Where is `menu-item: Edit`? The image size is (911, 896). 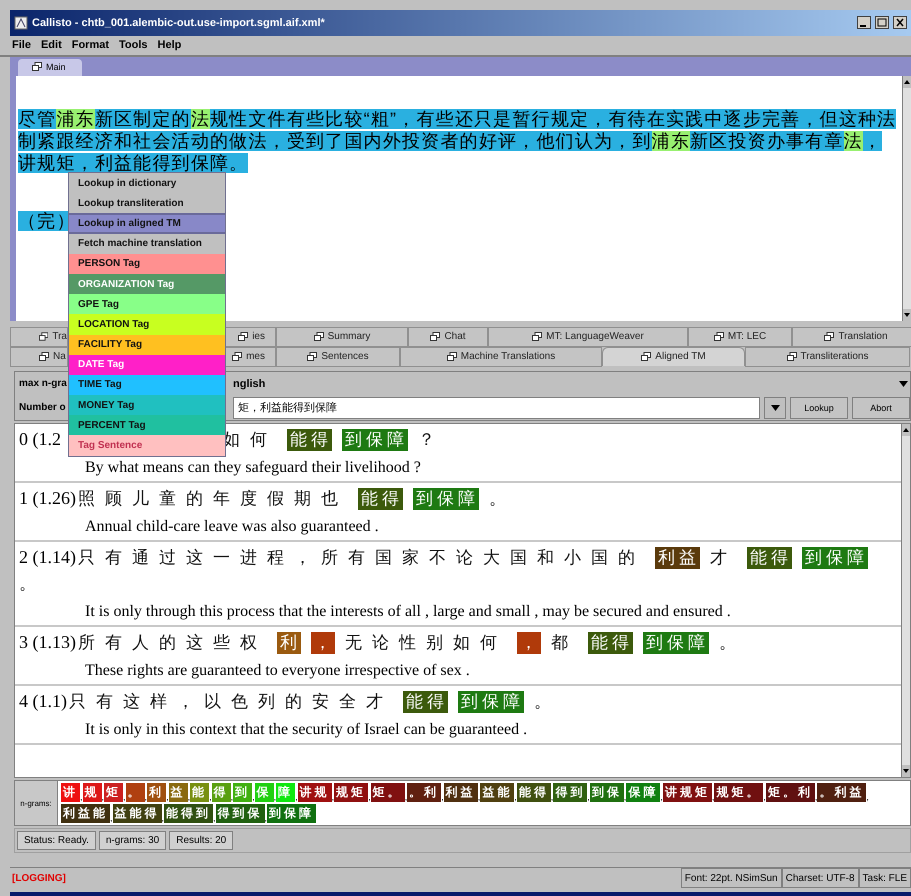 menu-item: Edit is located at coordinates (51, 44).